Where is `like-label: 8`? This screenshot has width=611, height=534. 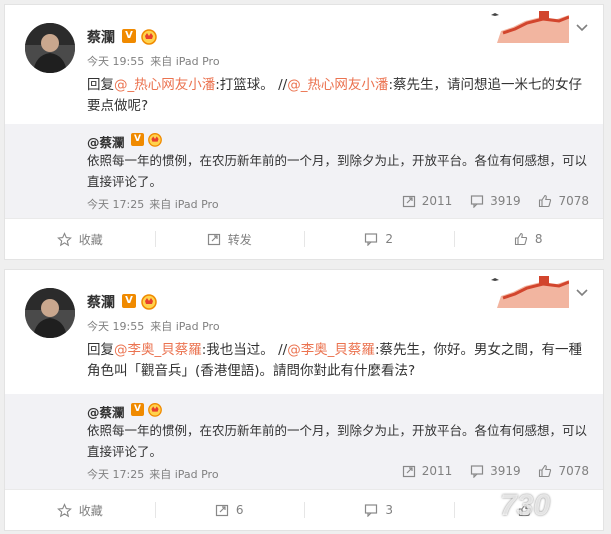
like-label: 8 is located at coordinates (538, 239).